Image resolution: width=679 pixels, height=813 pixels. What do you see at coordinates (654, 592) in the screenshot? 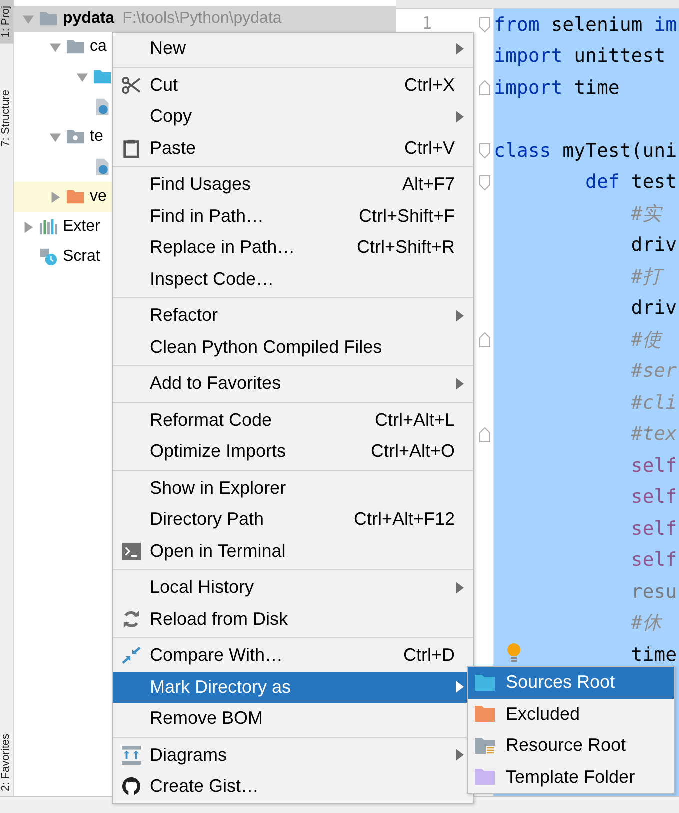
I see `code-line: resu` at bounding box center [654, 592].